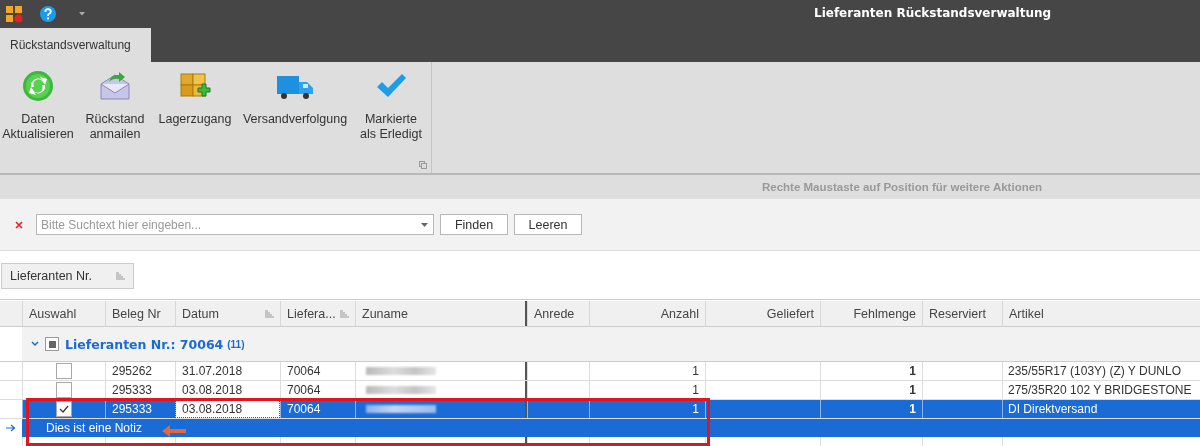 This screenshot has width=1200, height=446. I want to click on row-note: Dies ist eine Notiz, so click(94, 428).